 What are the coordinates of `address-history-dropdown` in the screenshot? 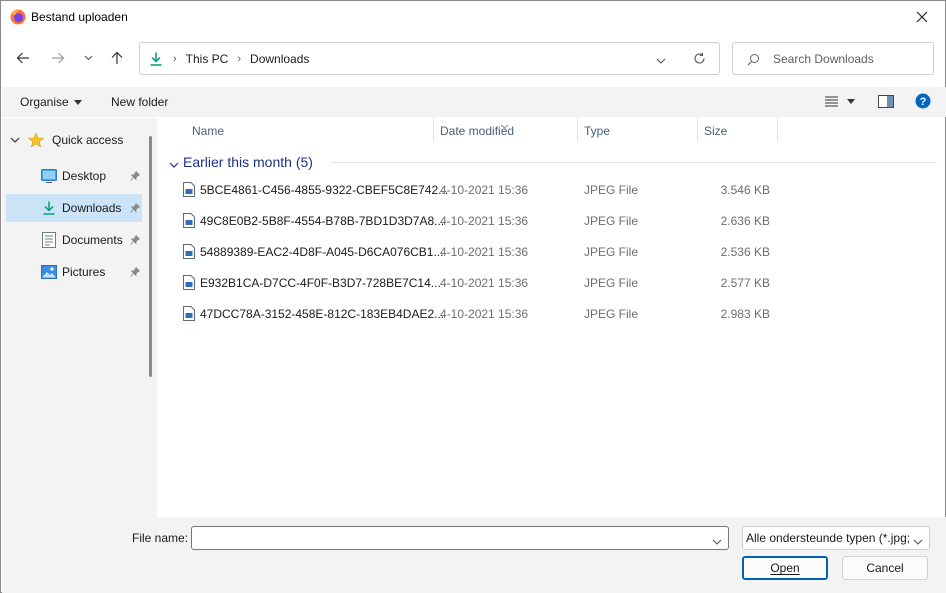 It's located at (661, 61).